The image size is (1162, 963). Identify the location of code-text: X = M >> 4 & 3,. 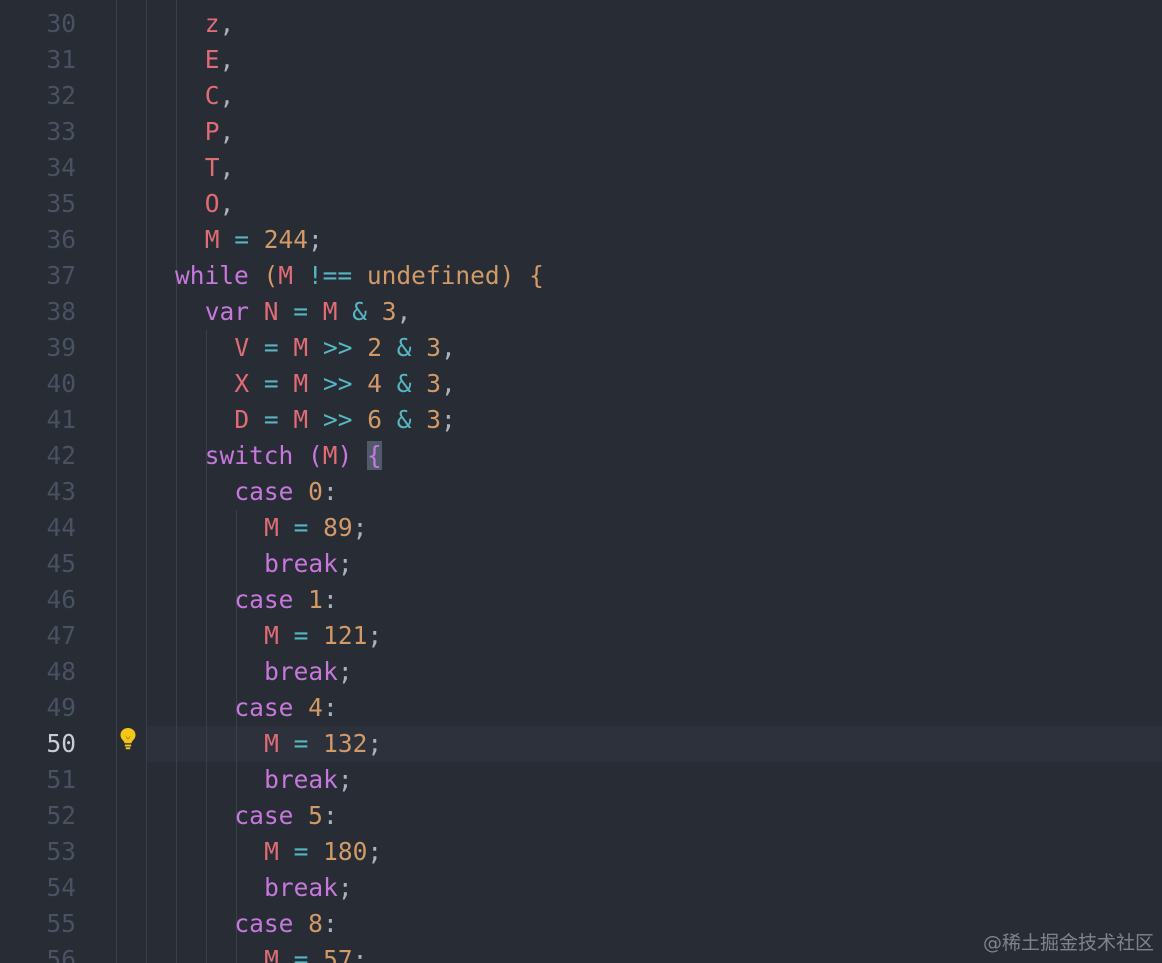
(344, 384).